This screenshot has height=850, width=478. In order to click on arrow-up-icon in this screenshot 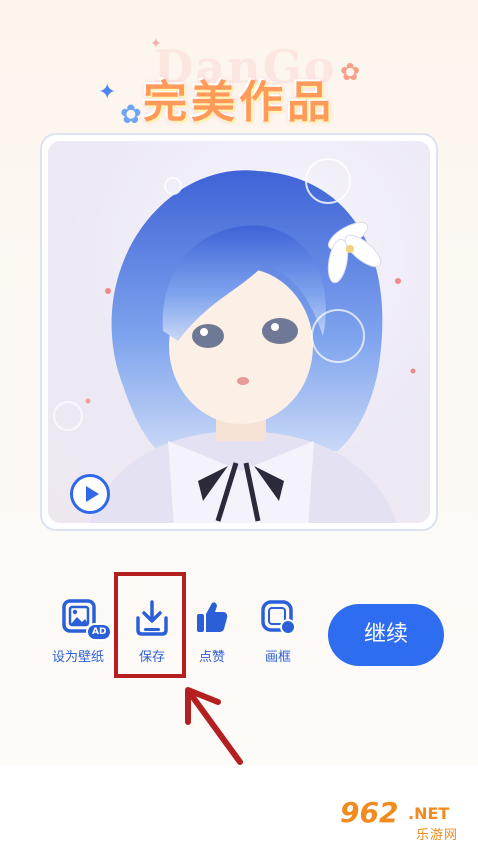, I will do `click(214, 726)`.